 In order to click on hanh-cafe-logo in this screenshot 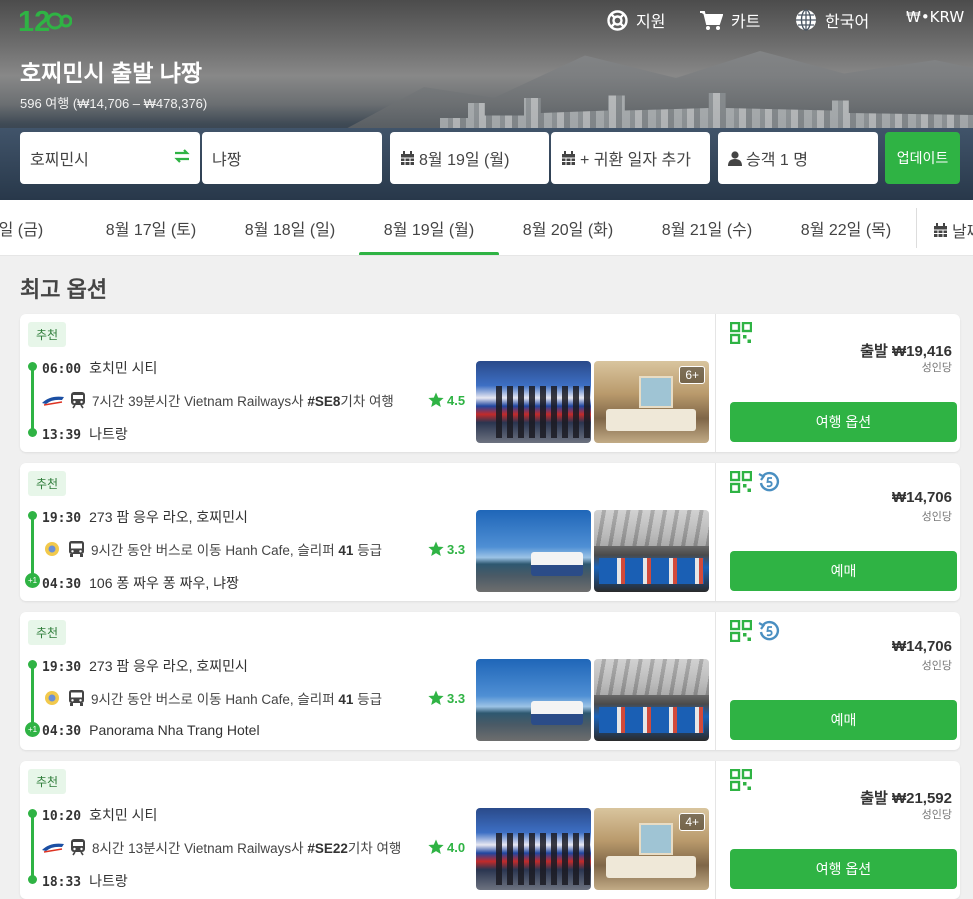, I will do `click(52, 698)`.